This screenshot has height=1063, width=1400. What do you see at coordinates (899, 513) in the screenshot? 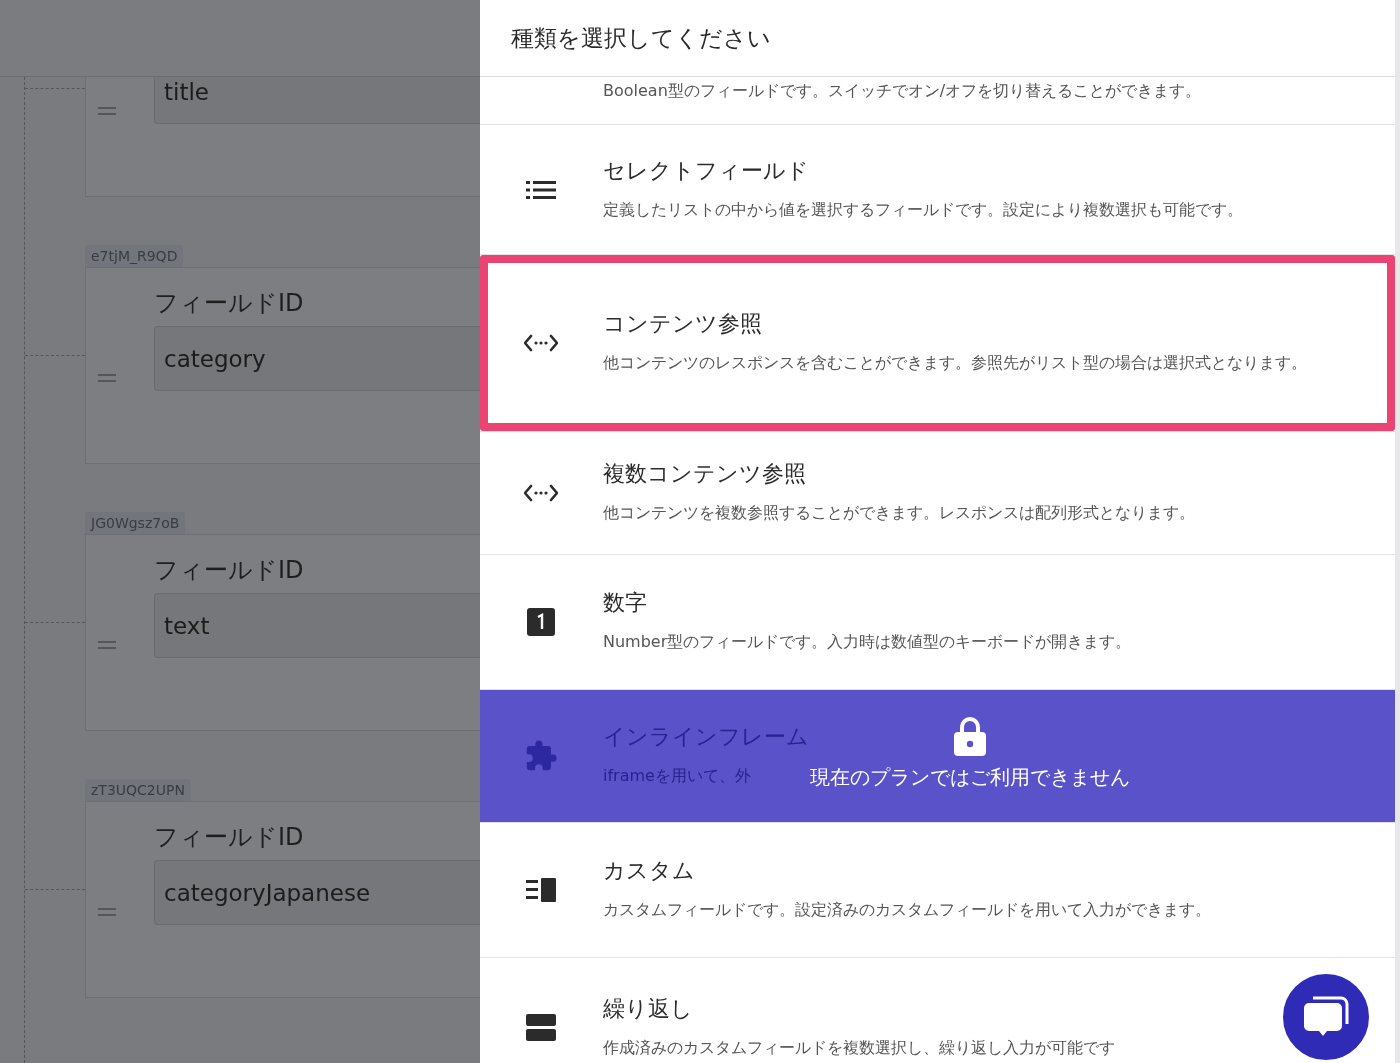
I see `type-description: 他コンテンツを複数参照することができます。レスポンスは配列形式となります。` at bounding box center [899, 513].